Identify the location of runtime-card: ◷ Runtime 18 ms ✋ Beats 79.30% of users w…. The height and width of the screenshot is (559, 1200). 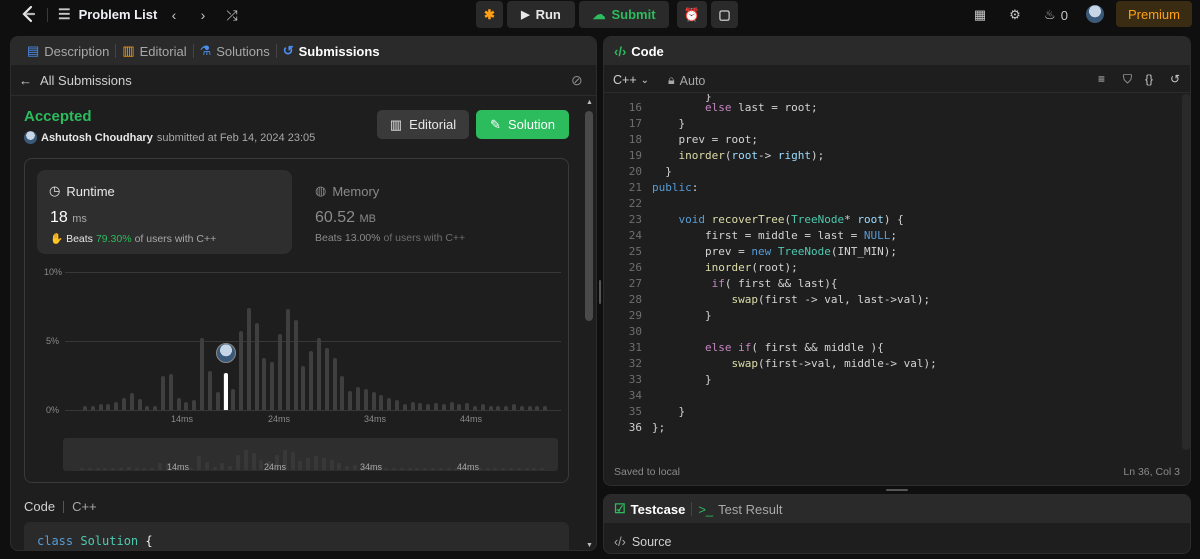
(164, 212).